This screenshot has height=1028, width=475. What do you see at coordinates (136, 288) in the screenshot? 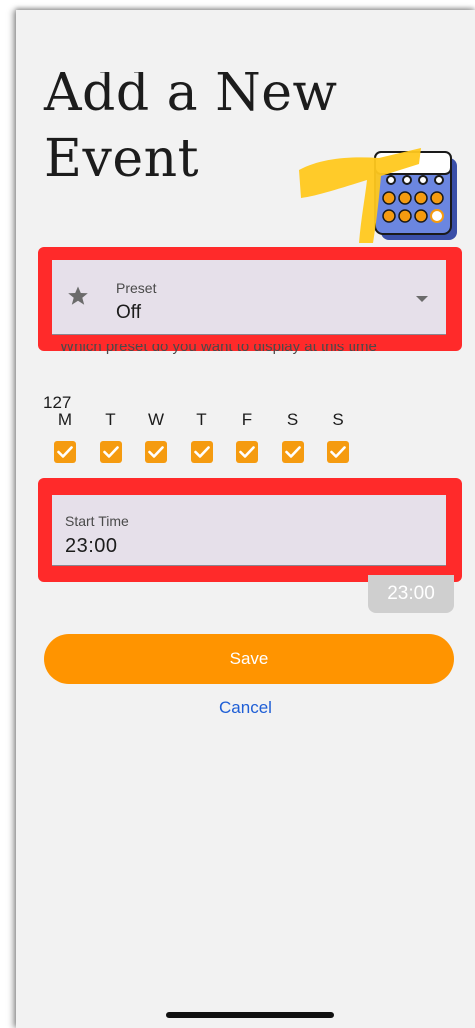
I see `preset-label: Preset` at bounding box center [136, 288].